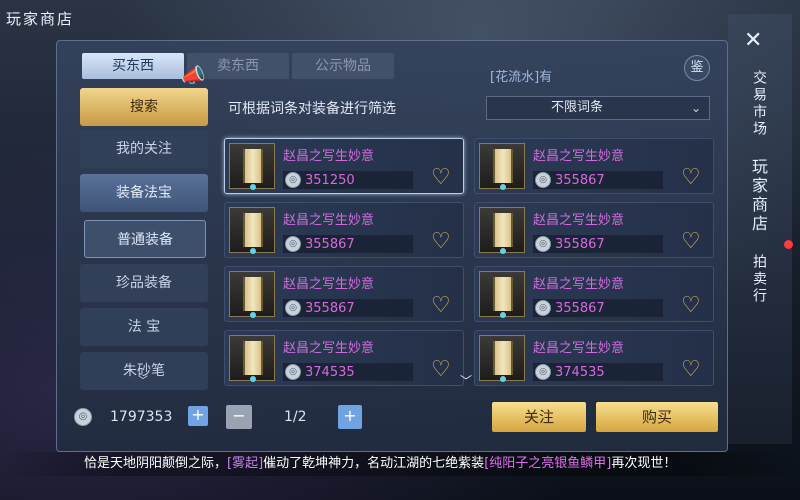 This screenshot has height=500, width=800. What do you see at coordinates (374, 463) in the screenshot?
I see `ticker-text: 催动了乾坤神力，名动江湖的七绝紫装` at bounding box center [374, 463].